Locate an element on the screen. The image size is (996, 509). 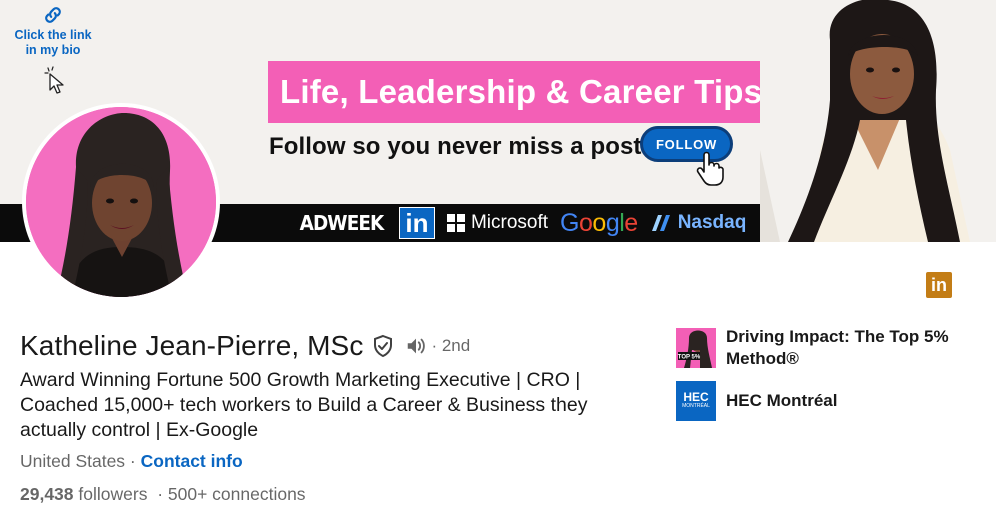
avatar is located at coordinates (121, 202).